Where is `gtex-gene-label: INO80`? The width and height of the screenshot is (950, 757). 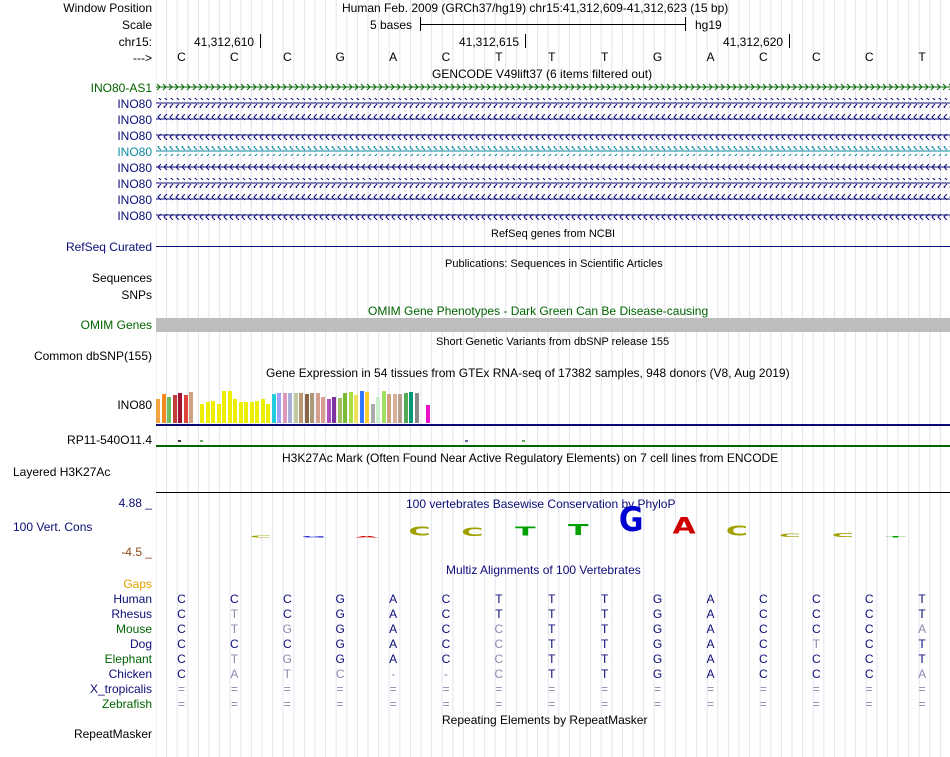
gtex-gene-label: INO80 is located at coordinates (134, 405).